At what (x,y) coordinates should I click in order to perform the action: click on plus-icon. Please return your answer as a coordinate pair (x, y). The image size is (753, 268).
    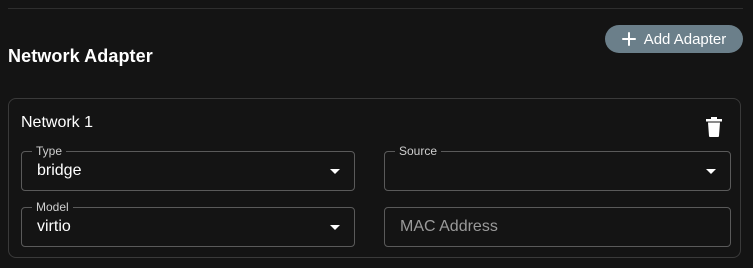
    Looking at the image, I should click on (628, 39).